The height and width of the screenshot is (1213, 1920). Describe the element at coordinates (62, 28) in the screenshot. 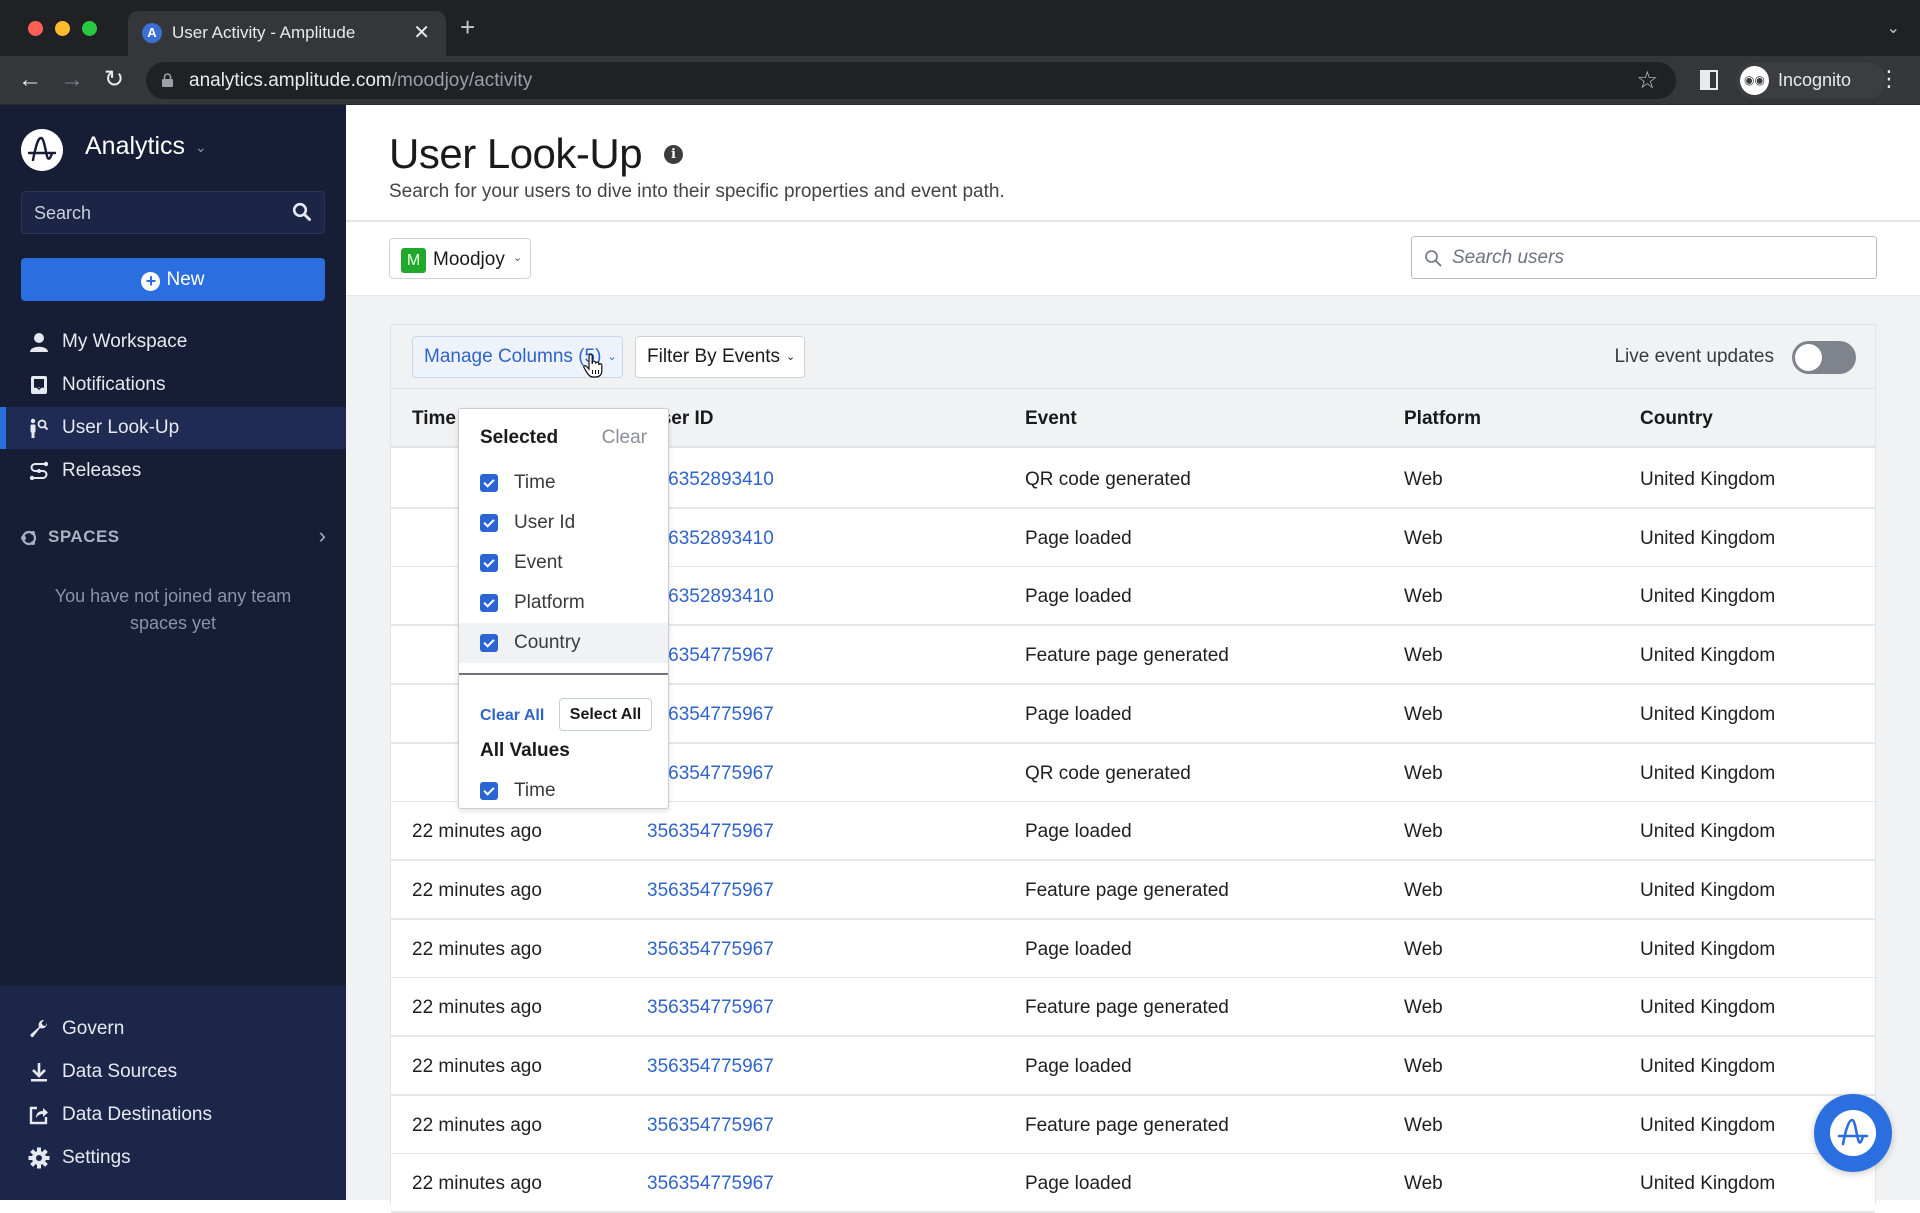

I see `window-minimize-button` at that location.